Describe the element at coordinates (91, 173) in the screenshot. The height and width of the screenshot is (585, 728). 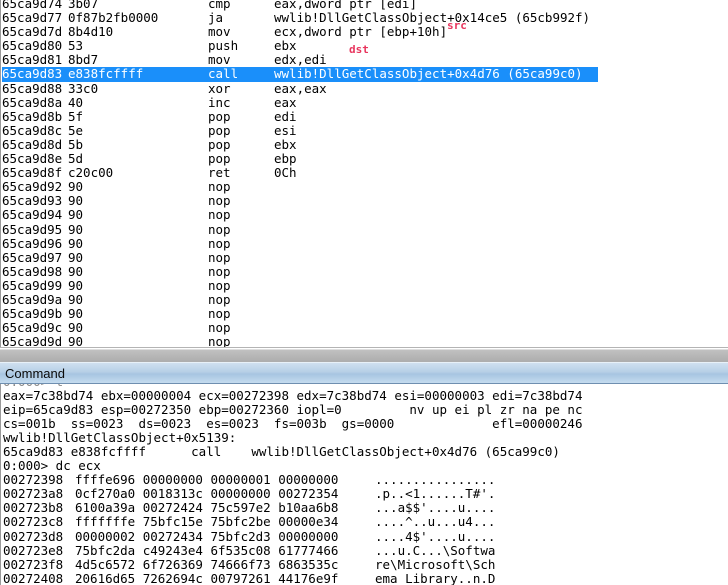
I see `disassembly-bytes: c20c00` at that location.